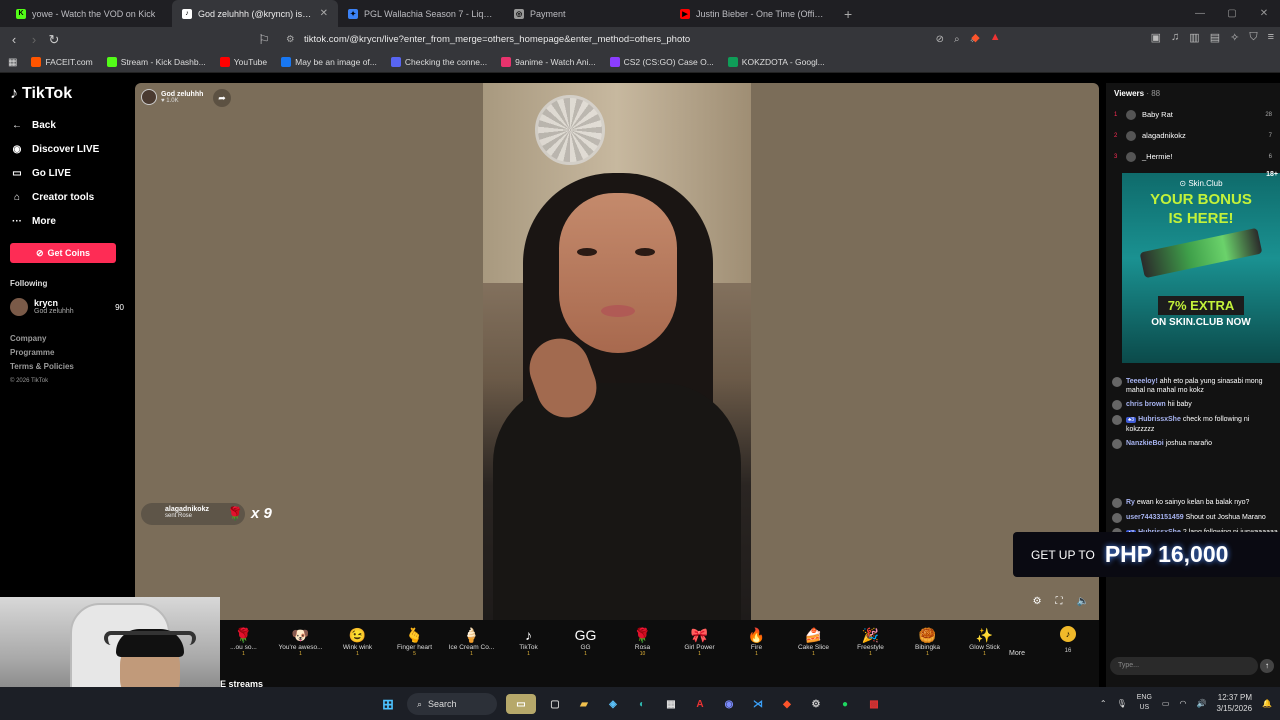 This screenshot has height=720, width=1280. Describe the element at coordinates (816, 704) in the screenshot. I see `steam-icon: ⚙` at that location.